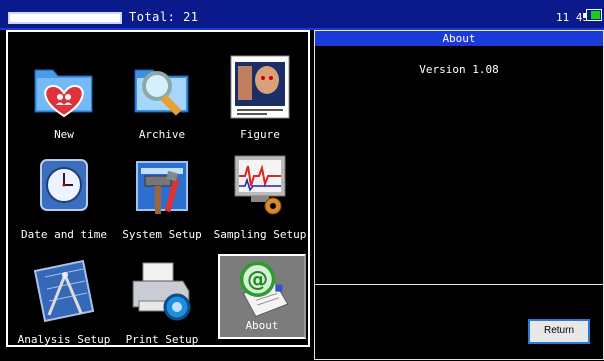 This screenshot has width=604, height=361. What do you see at coordinates (64, 185) in the screenshot?
I see `clock-icon` at bounding box center [64, 185].